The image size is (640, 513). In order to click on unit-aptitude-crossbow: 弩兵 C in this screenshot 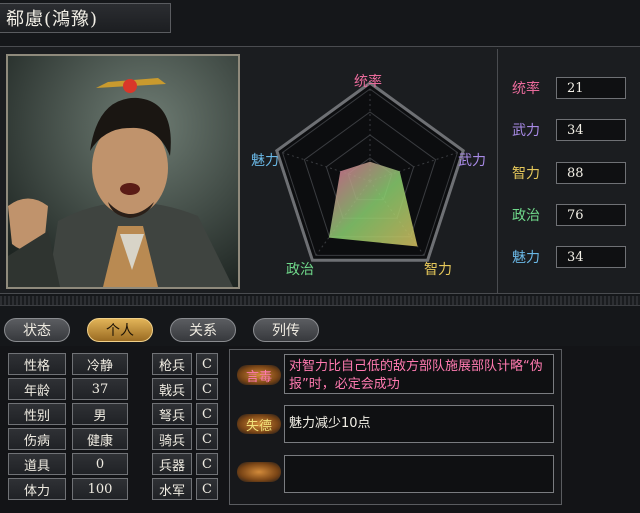, I will do `click(185, 414)`.